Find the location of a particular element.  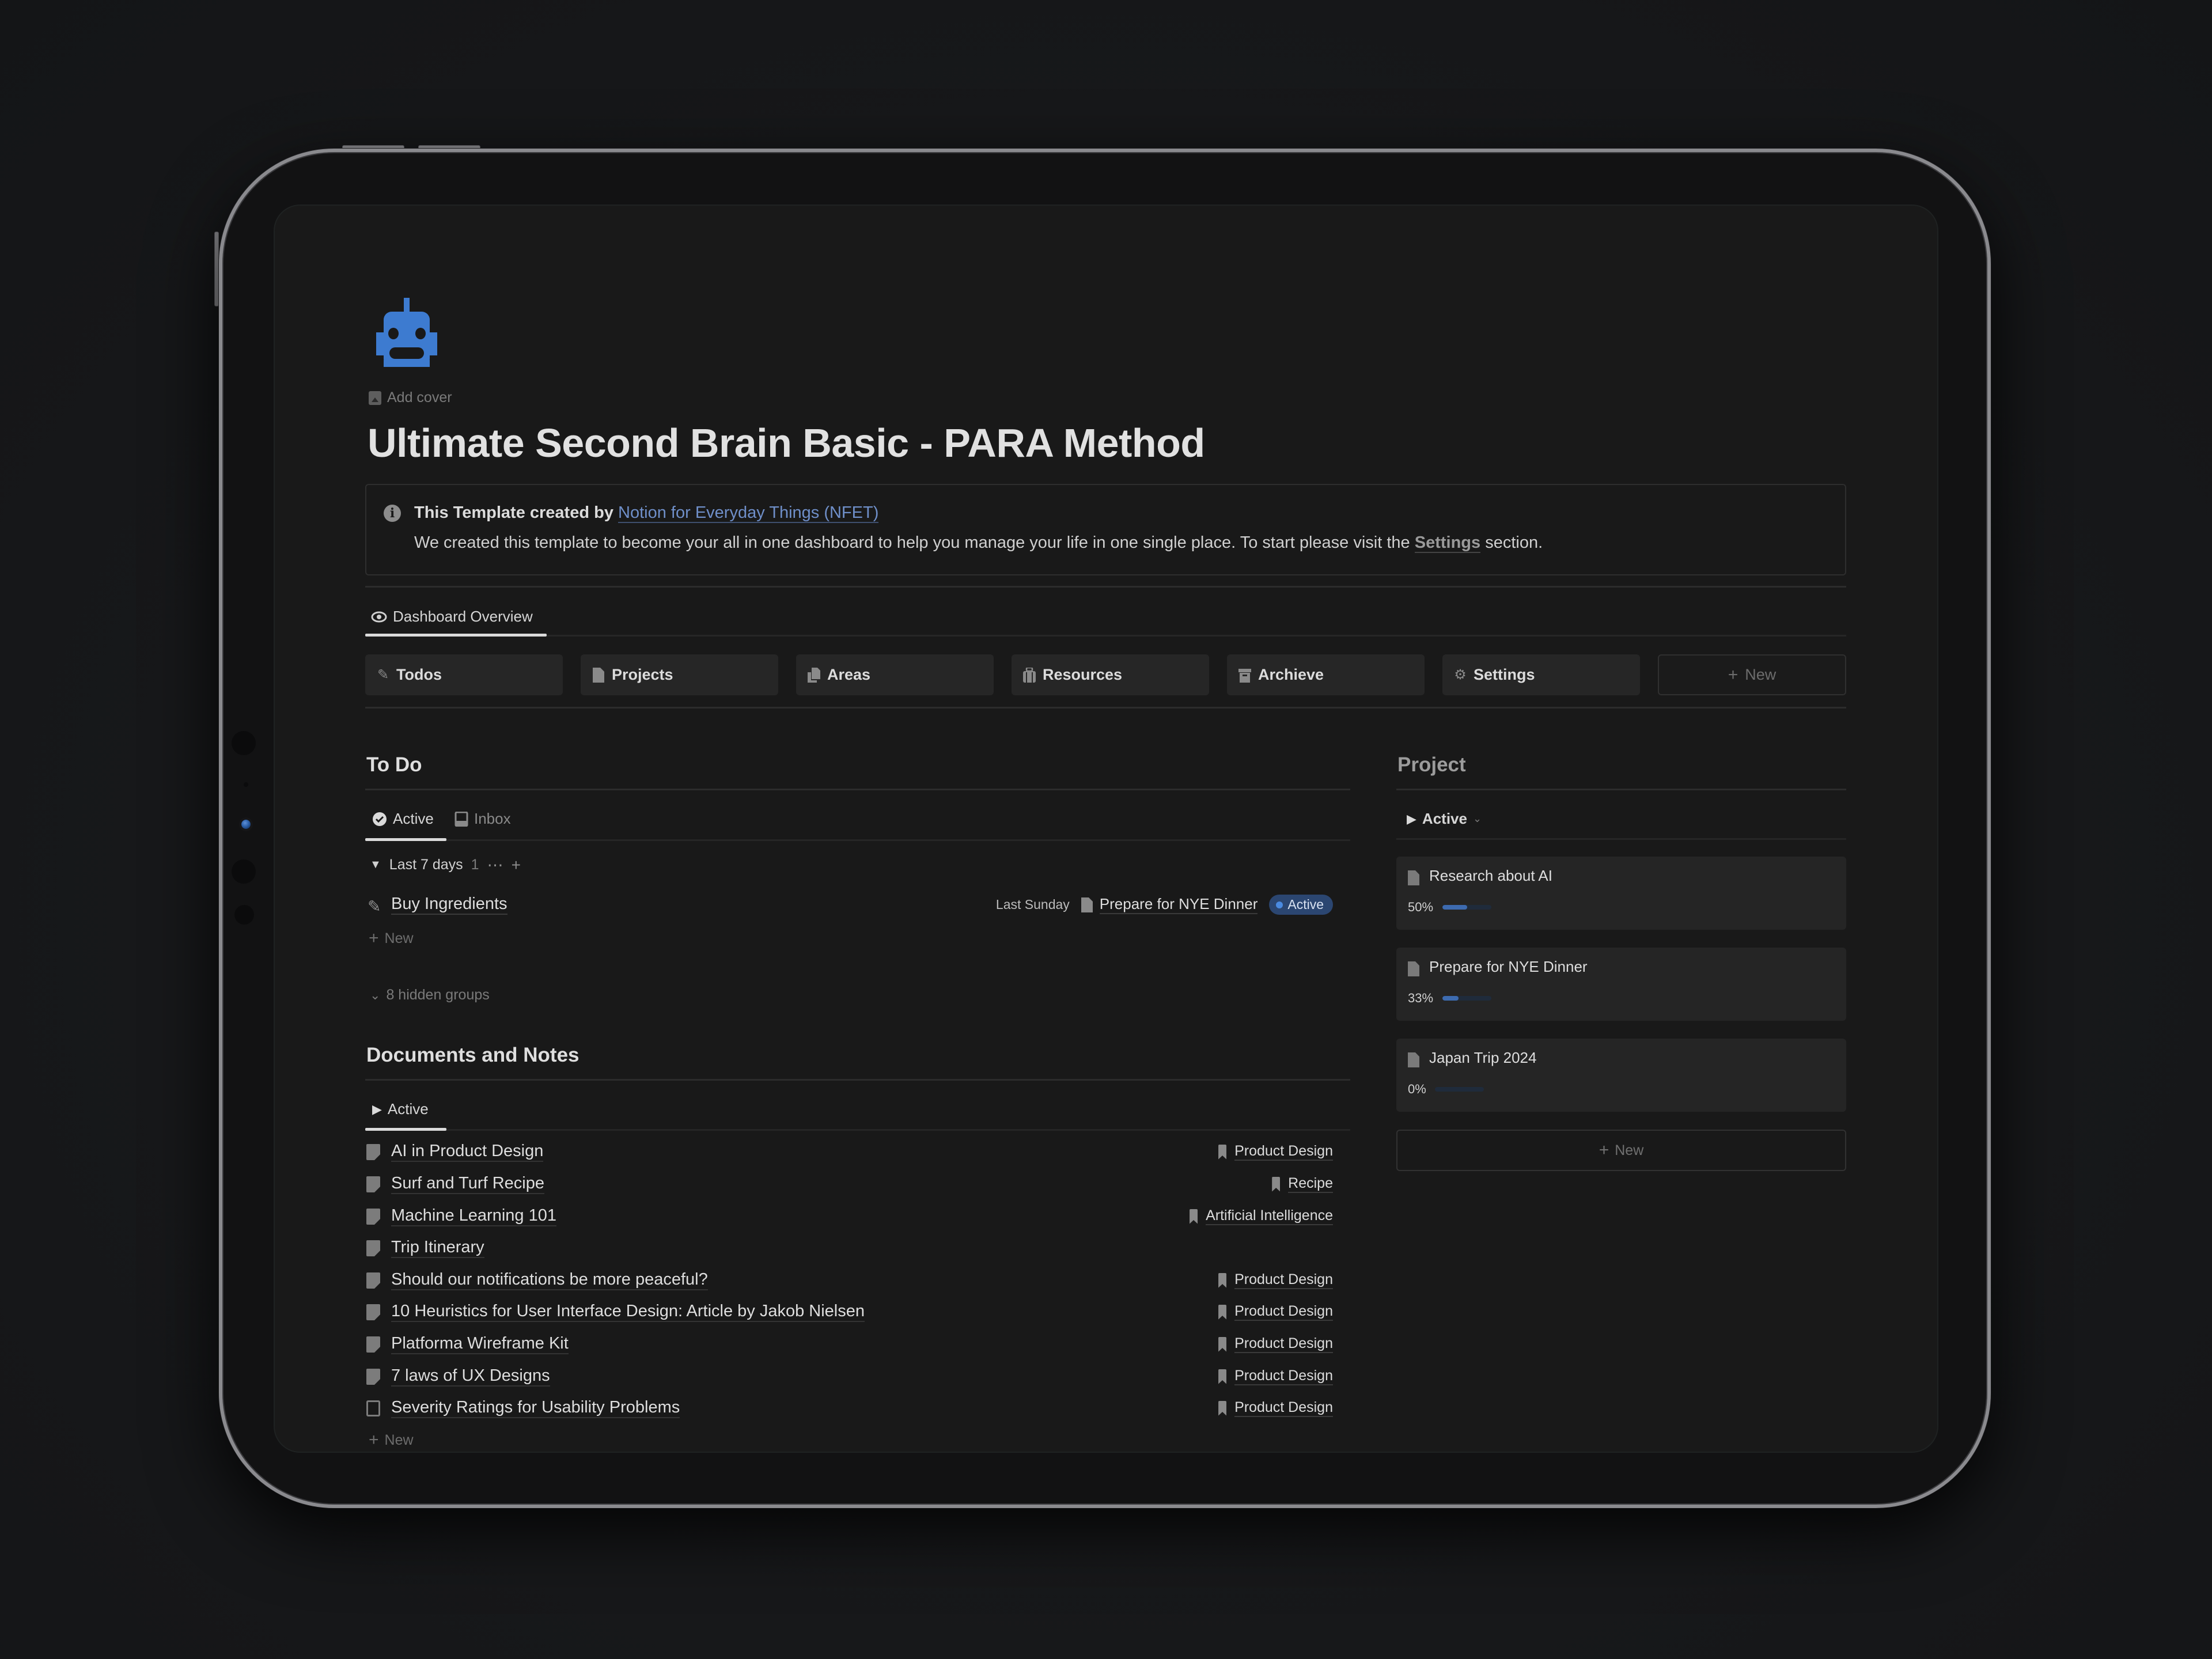

project-card: Prepare for NYE Dinner 33% is located at coordinates (1621, 984).